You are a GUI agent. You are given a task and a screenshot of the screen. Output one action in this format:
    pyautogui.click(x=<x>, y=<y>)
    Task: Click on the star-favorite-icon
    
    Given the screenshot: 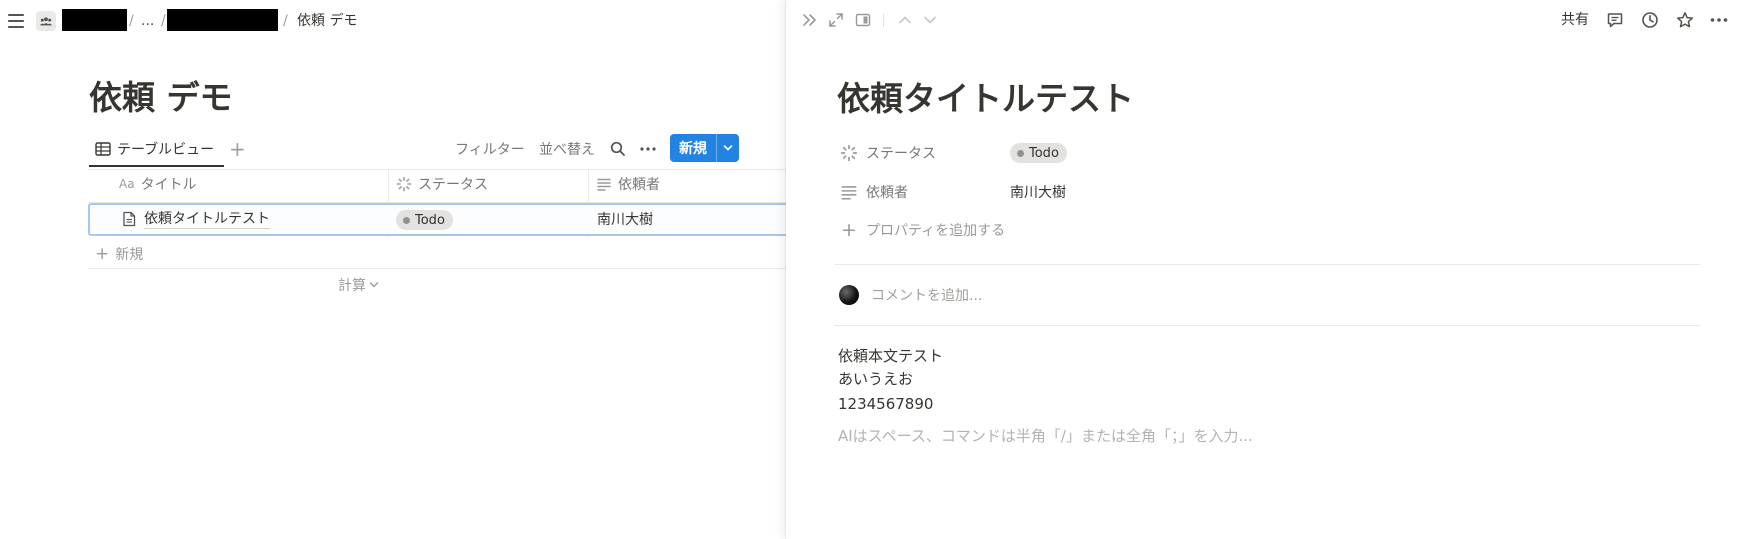 What is the action you would take?
    pyautogui.click(x=1685, y=20)
    